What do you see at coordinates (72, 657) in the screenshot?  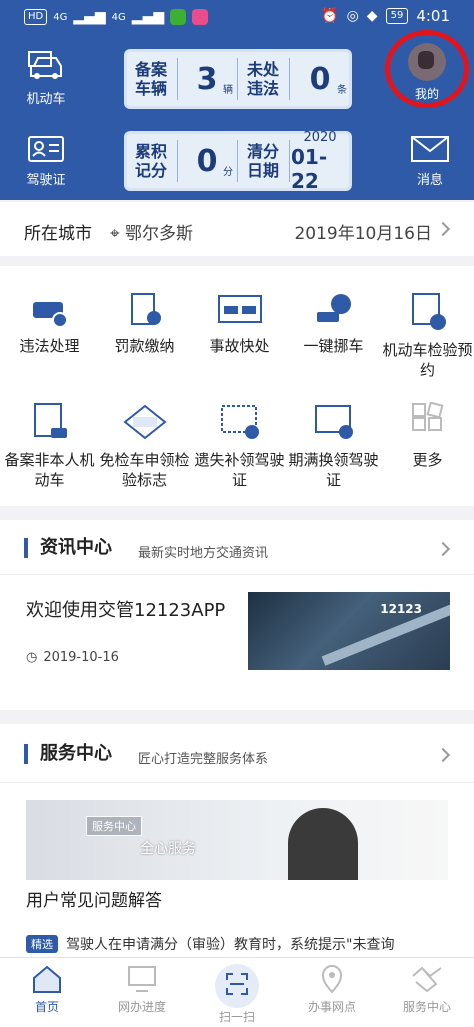 I see `news-date: ◷ 2019-10-16` at bounding box center [72, 657].